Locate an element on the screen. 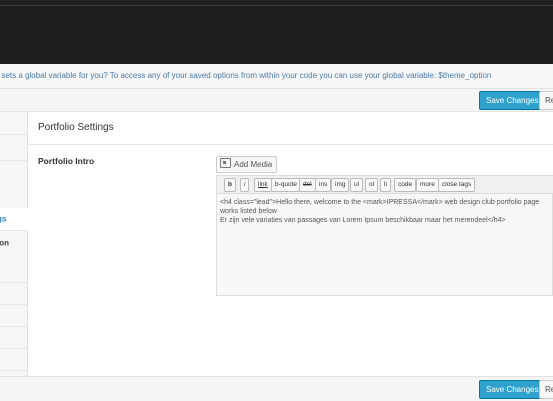 The width and height of the screenshot is (553, 401). qt-ul-button: ul is located at coordinates (357, 185).